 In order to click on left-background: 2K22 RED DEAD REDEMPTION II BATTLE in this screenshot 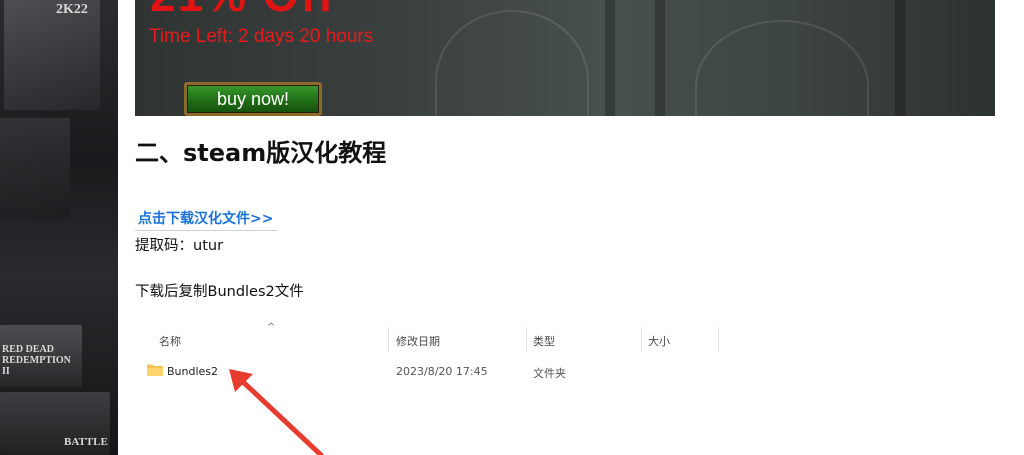, I will do `click(59, 227)`.